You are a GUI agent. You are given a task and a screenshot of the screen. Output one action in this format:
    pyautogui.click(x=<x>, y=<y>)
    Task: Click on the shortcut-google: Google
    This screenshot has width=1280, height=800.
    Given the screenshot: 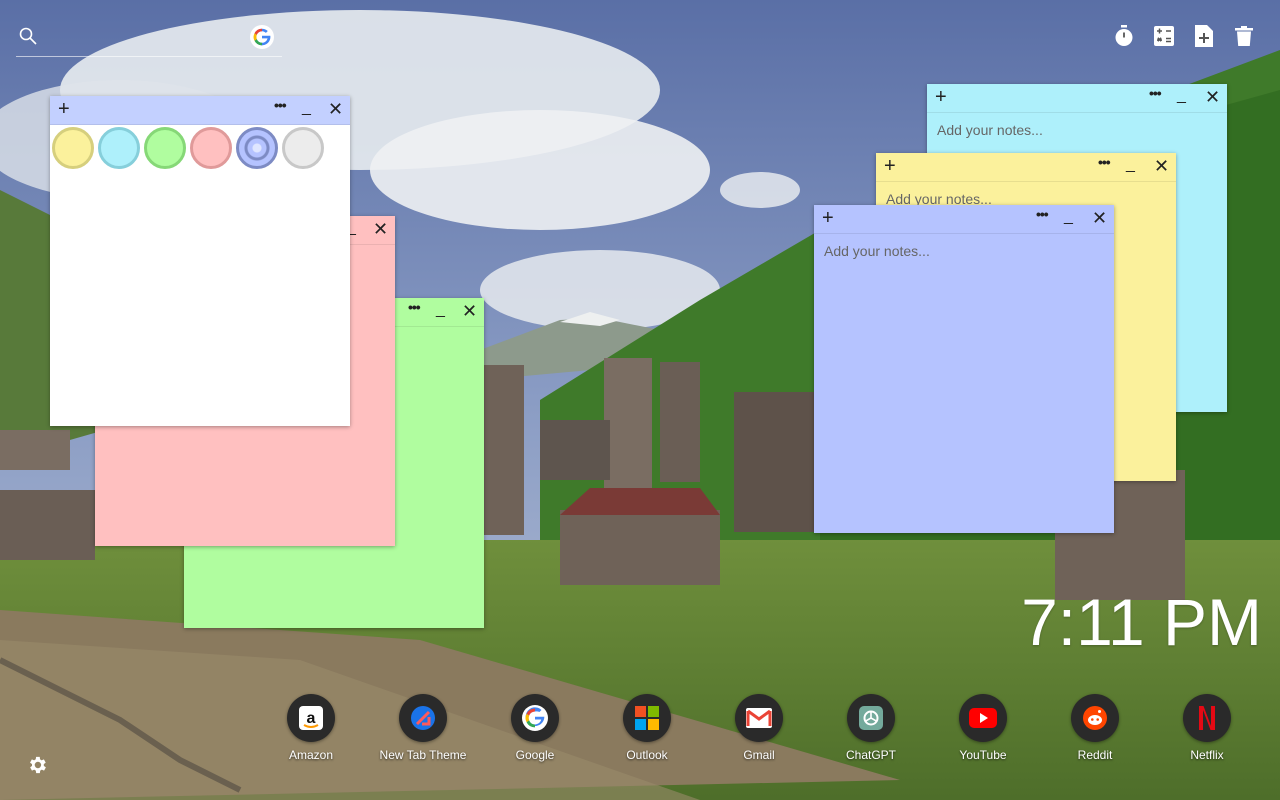 What is the action you would take?
    pyautogui.click(x=535, y=728)
    